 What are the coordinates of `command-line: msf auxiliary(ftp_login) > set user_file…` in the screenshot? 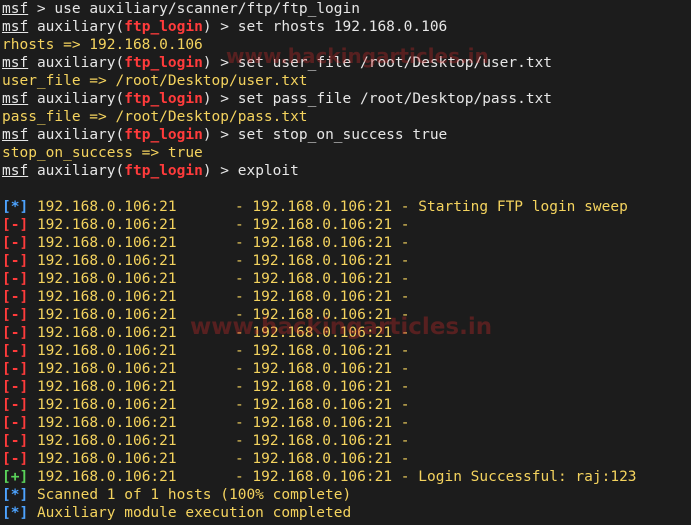 It's located at (277, 63).